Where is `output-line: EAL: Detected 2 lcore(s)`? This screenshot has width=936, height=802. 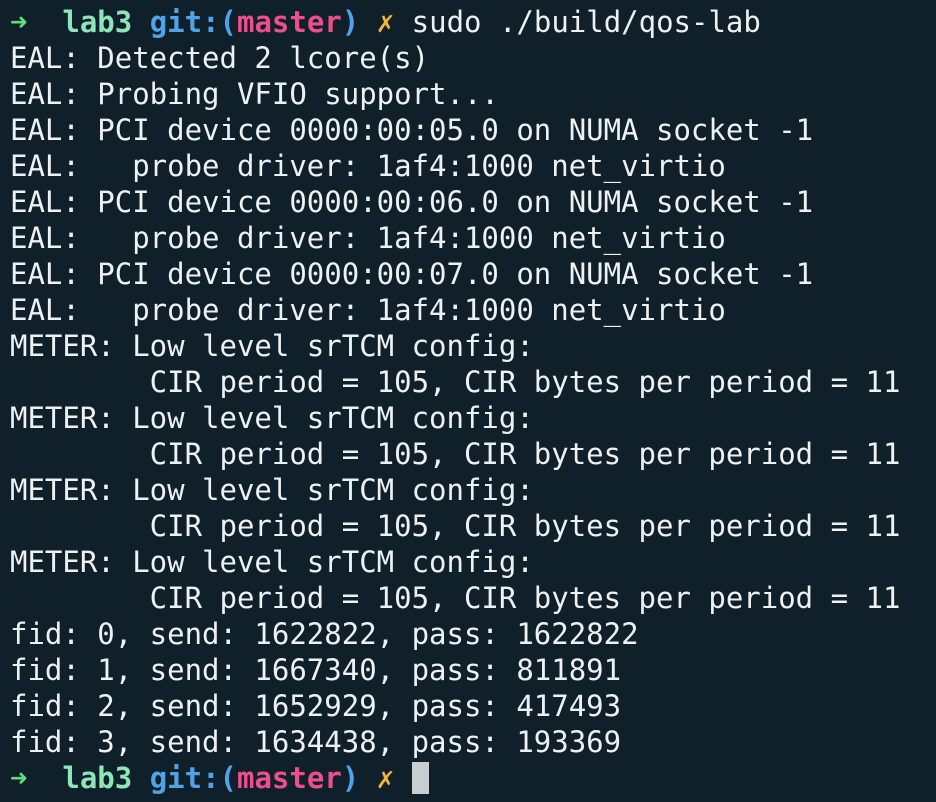
output-line: EAL: Detected 2 lcore(s) is located at coordinates (220, 58).